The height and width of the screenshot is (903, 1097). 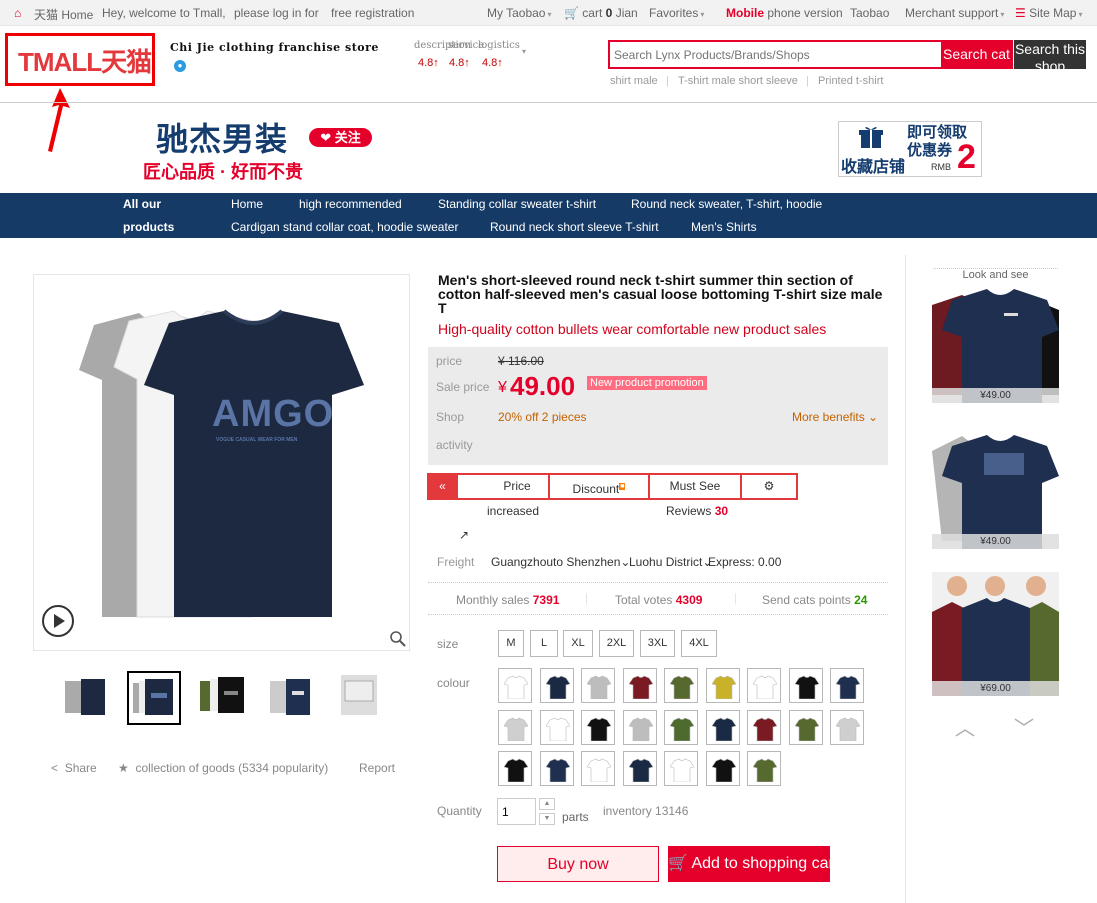 What do you see at coordinates (154, 698) in the screenshot?
I see `thumbnail-2-selected` at bounding box center [154, 698].